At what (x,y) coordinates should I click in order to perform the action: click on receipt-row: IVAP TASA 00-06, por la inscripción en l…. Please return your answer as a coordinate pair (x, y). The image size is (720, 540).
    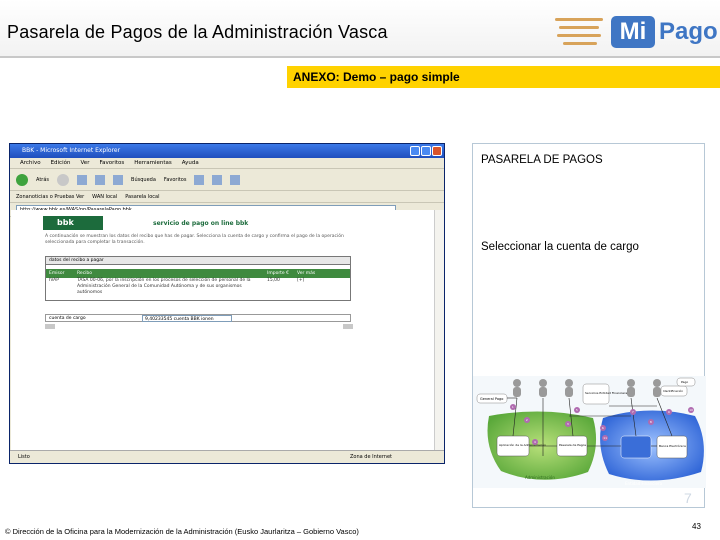
    Looking at the image, I should click on (198, 287).